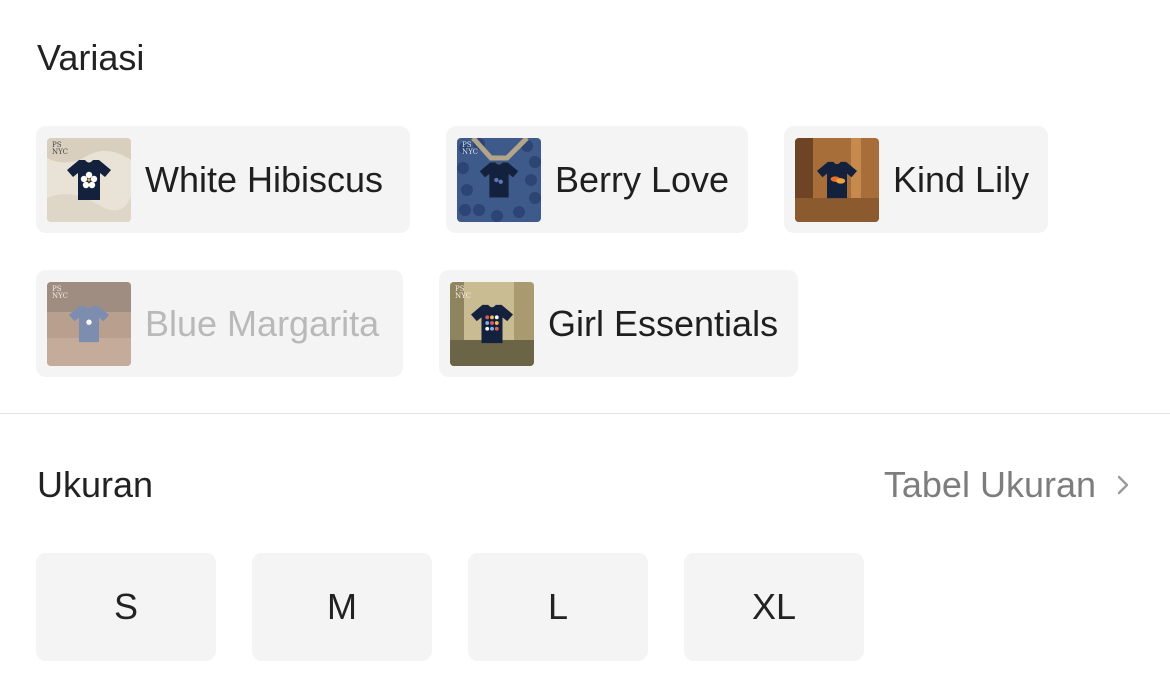 Image resolution: width=1170 pixels, height=682 pixels. I want to click on variant-label: Berry Love, so click(642, 179).